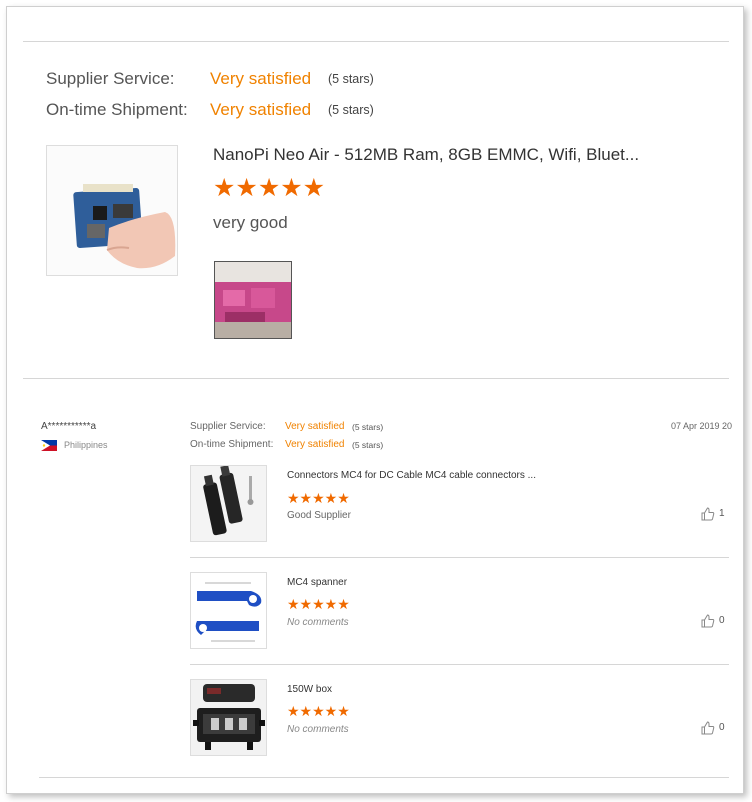  What do you see at coordinates (49, 445) in the screenshot?
I see `philippines-flag-icon` at bounding box center [49, 445].